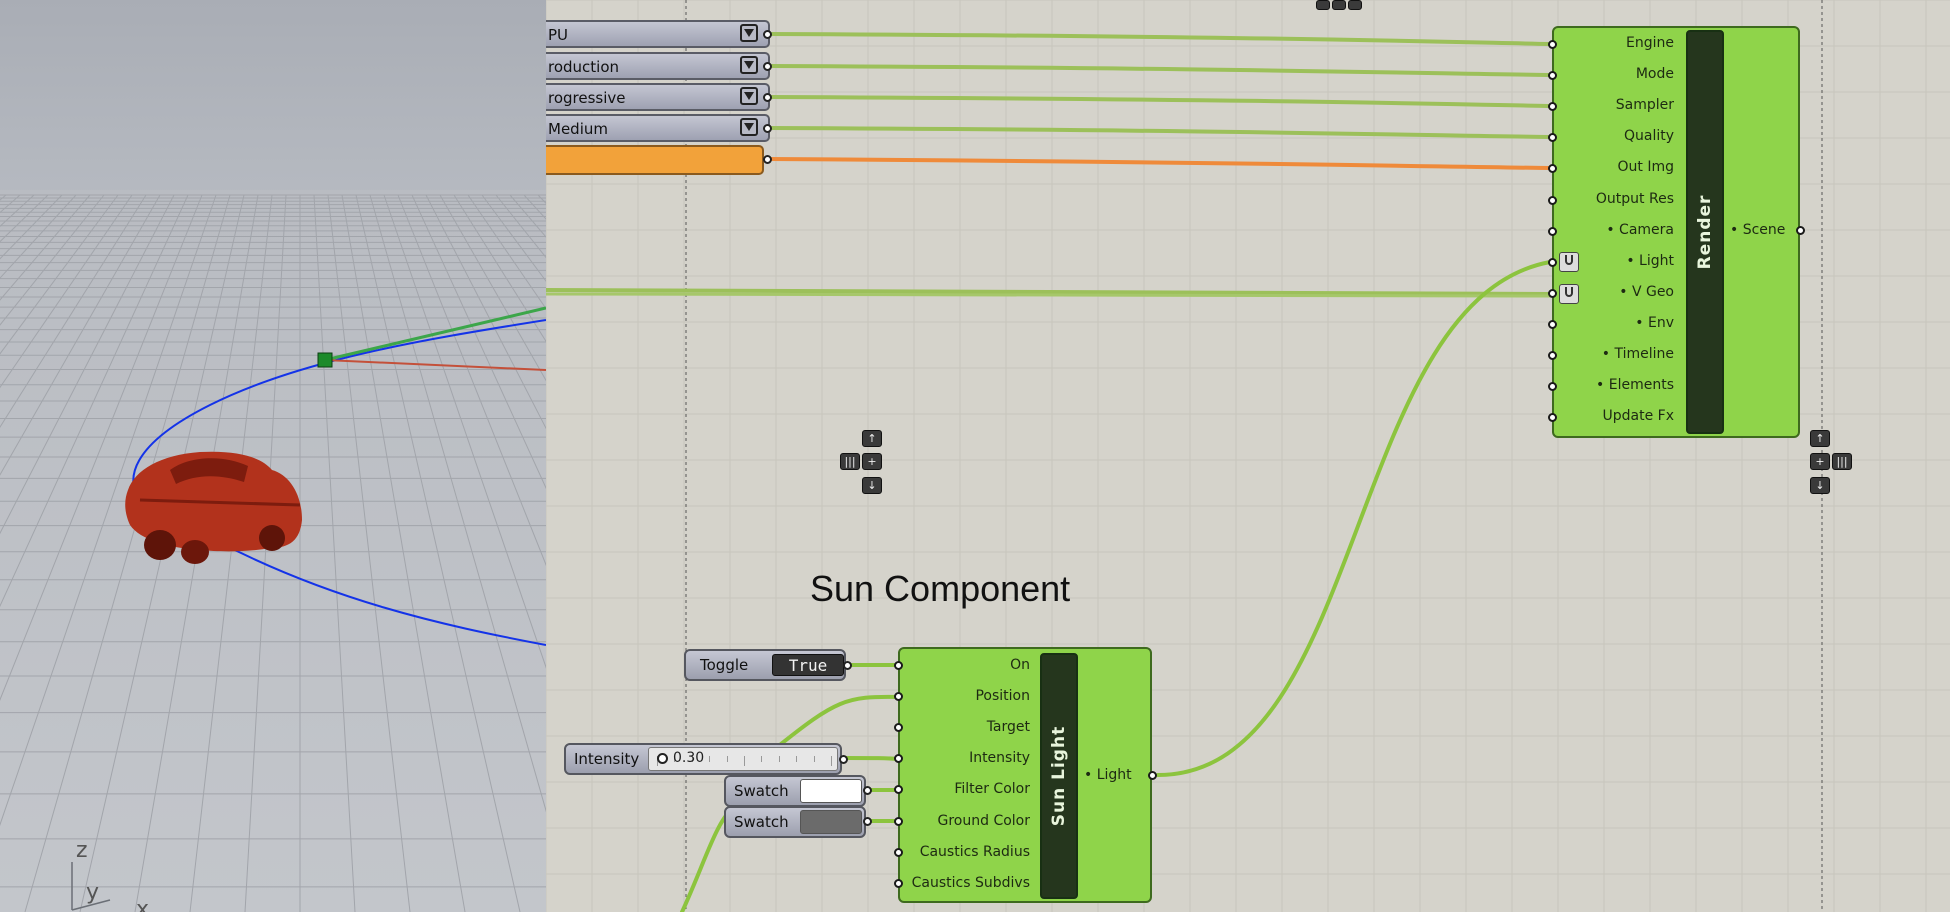 The width and height of the screenshot is (1950, 912). Describe the element at coordinates (847, 665) in the screenshot. I see `toggle-output` at that location.